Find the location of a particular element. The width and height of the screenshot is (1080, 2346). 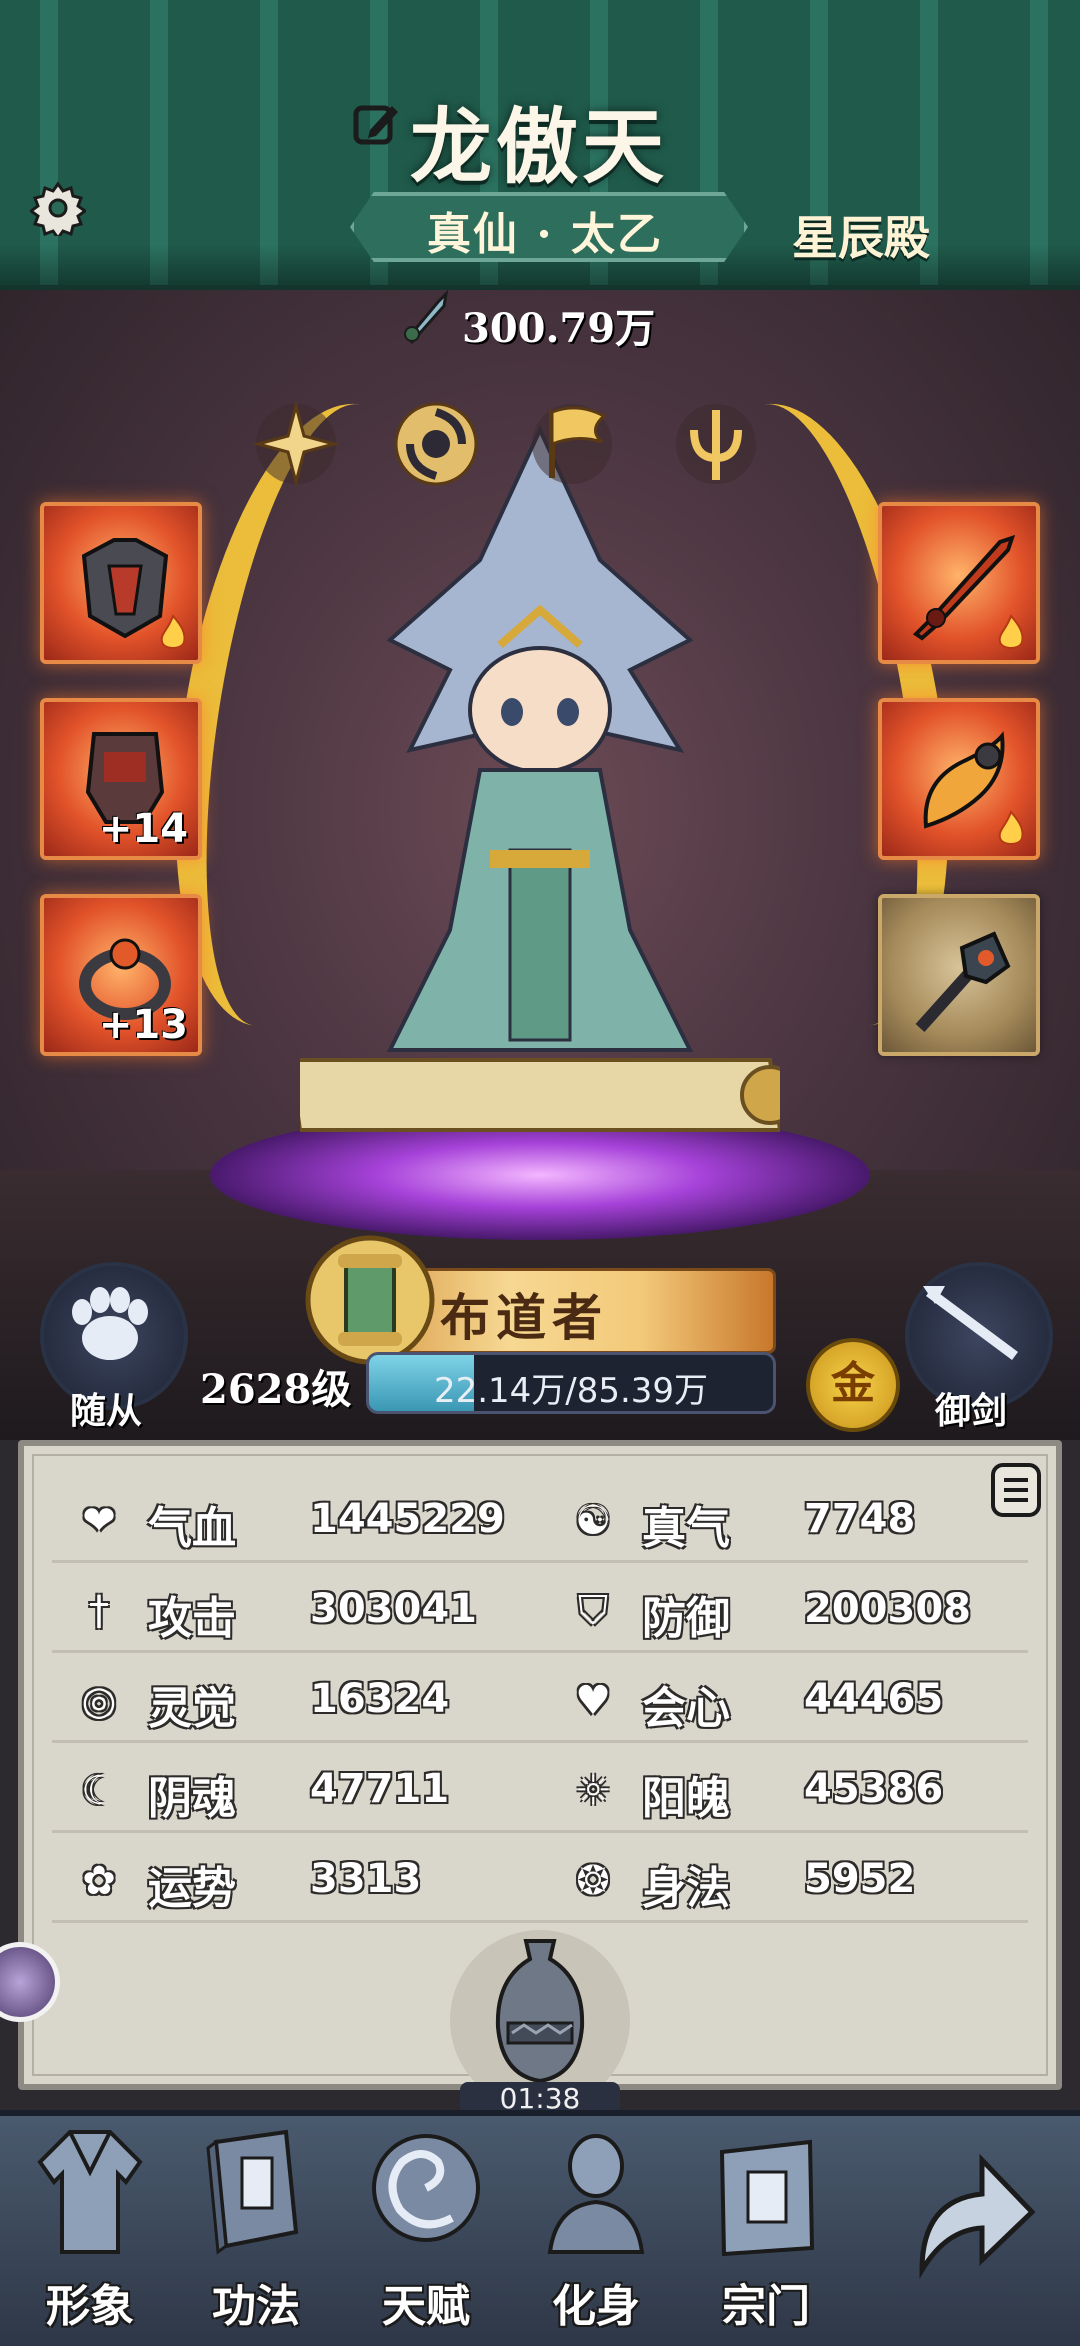

nav-sect: 宗门 is located at coordinates (766, 2227).